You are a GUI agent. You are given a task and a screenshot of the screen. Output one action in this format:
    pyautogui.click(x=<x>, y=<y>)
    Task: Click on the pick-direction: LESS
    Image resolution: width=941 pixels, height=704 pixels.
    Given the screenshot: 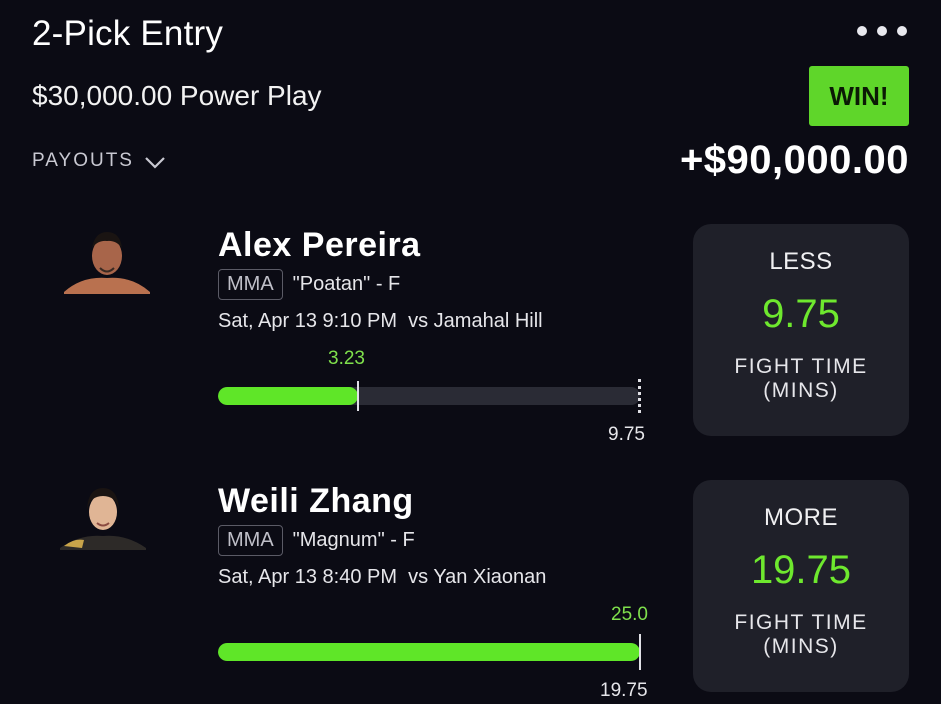 What is the action you would take?
    pyautogui.click(x=801, y=261)
    